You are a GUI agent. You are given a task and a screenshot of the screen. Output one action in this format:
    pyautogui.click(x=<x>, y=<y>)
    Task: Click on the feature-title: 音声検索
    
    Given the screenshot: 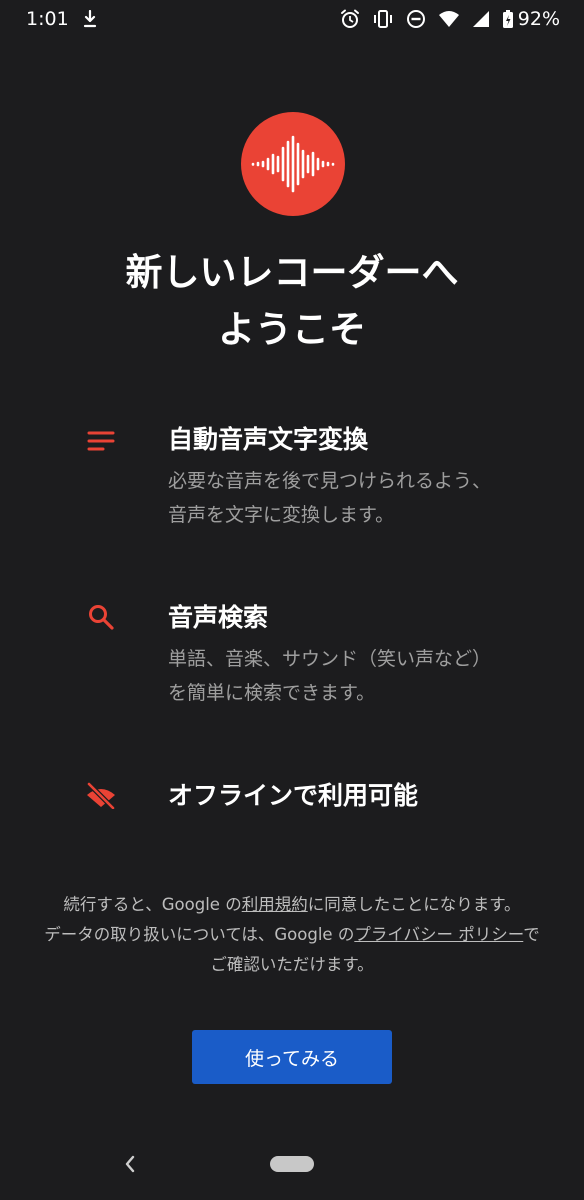 What is the action you would take?
    pyautogui.click(x=218, y=617)
    